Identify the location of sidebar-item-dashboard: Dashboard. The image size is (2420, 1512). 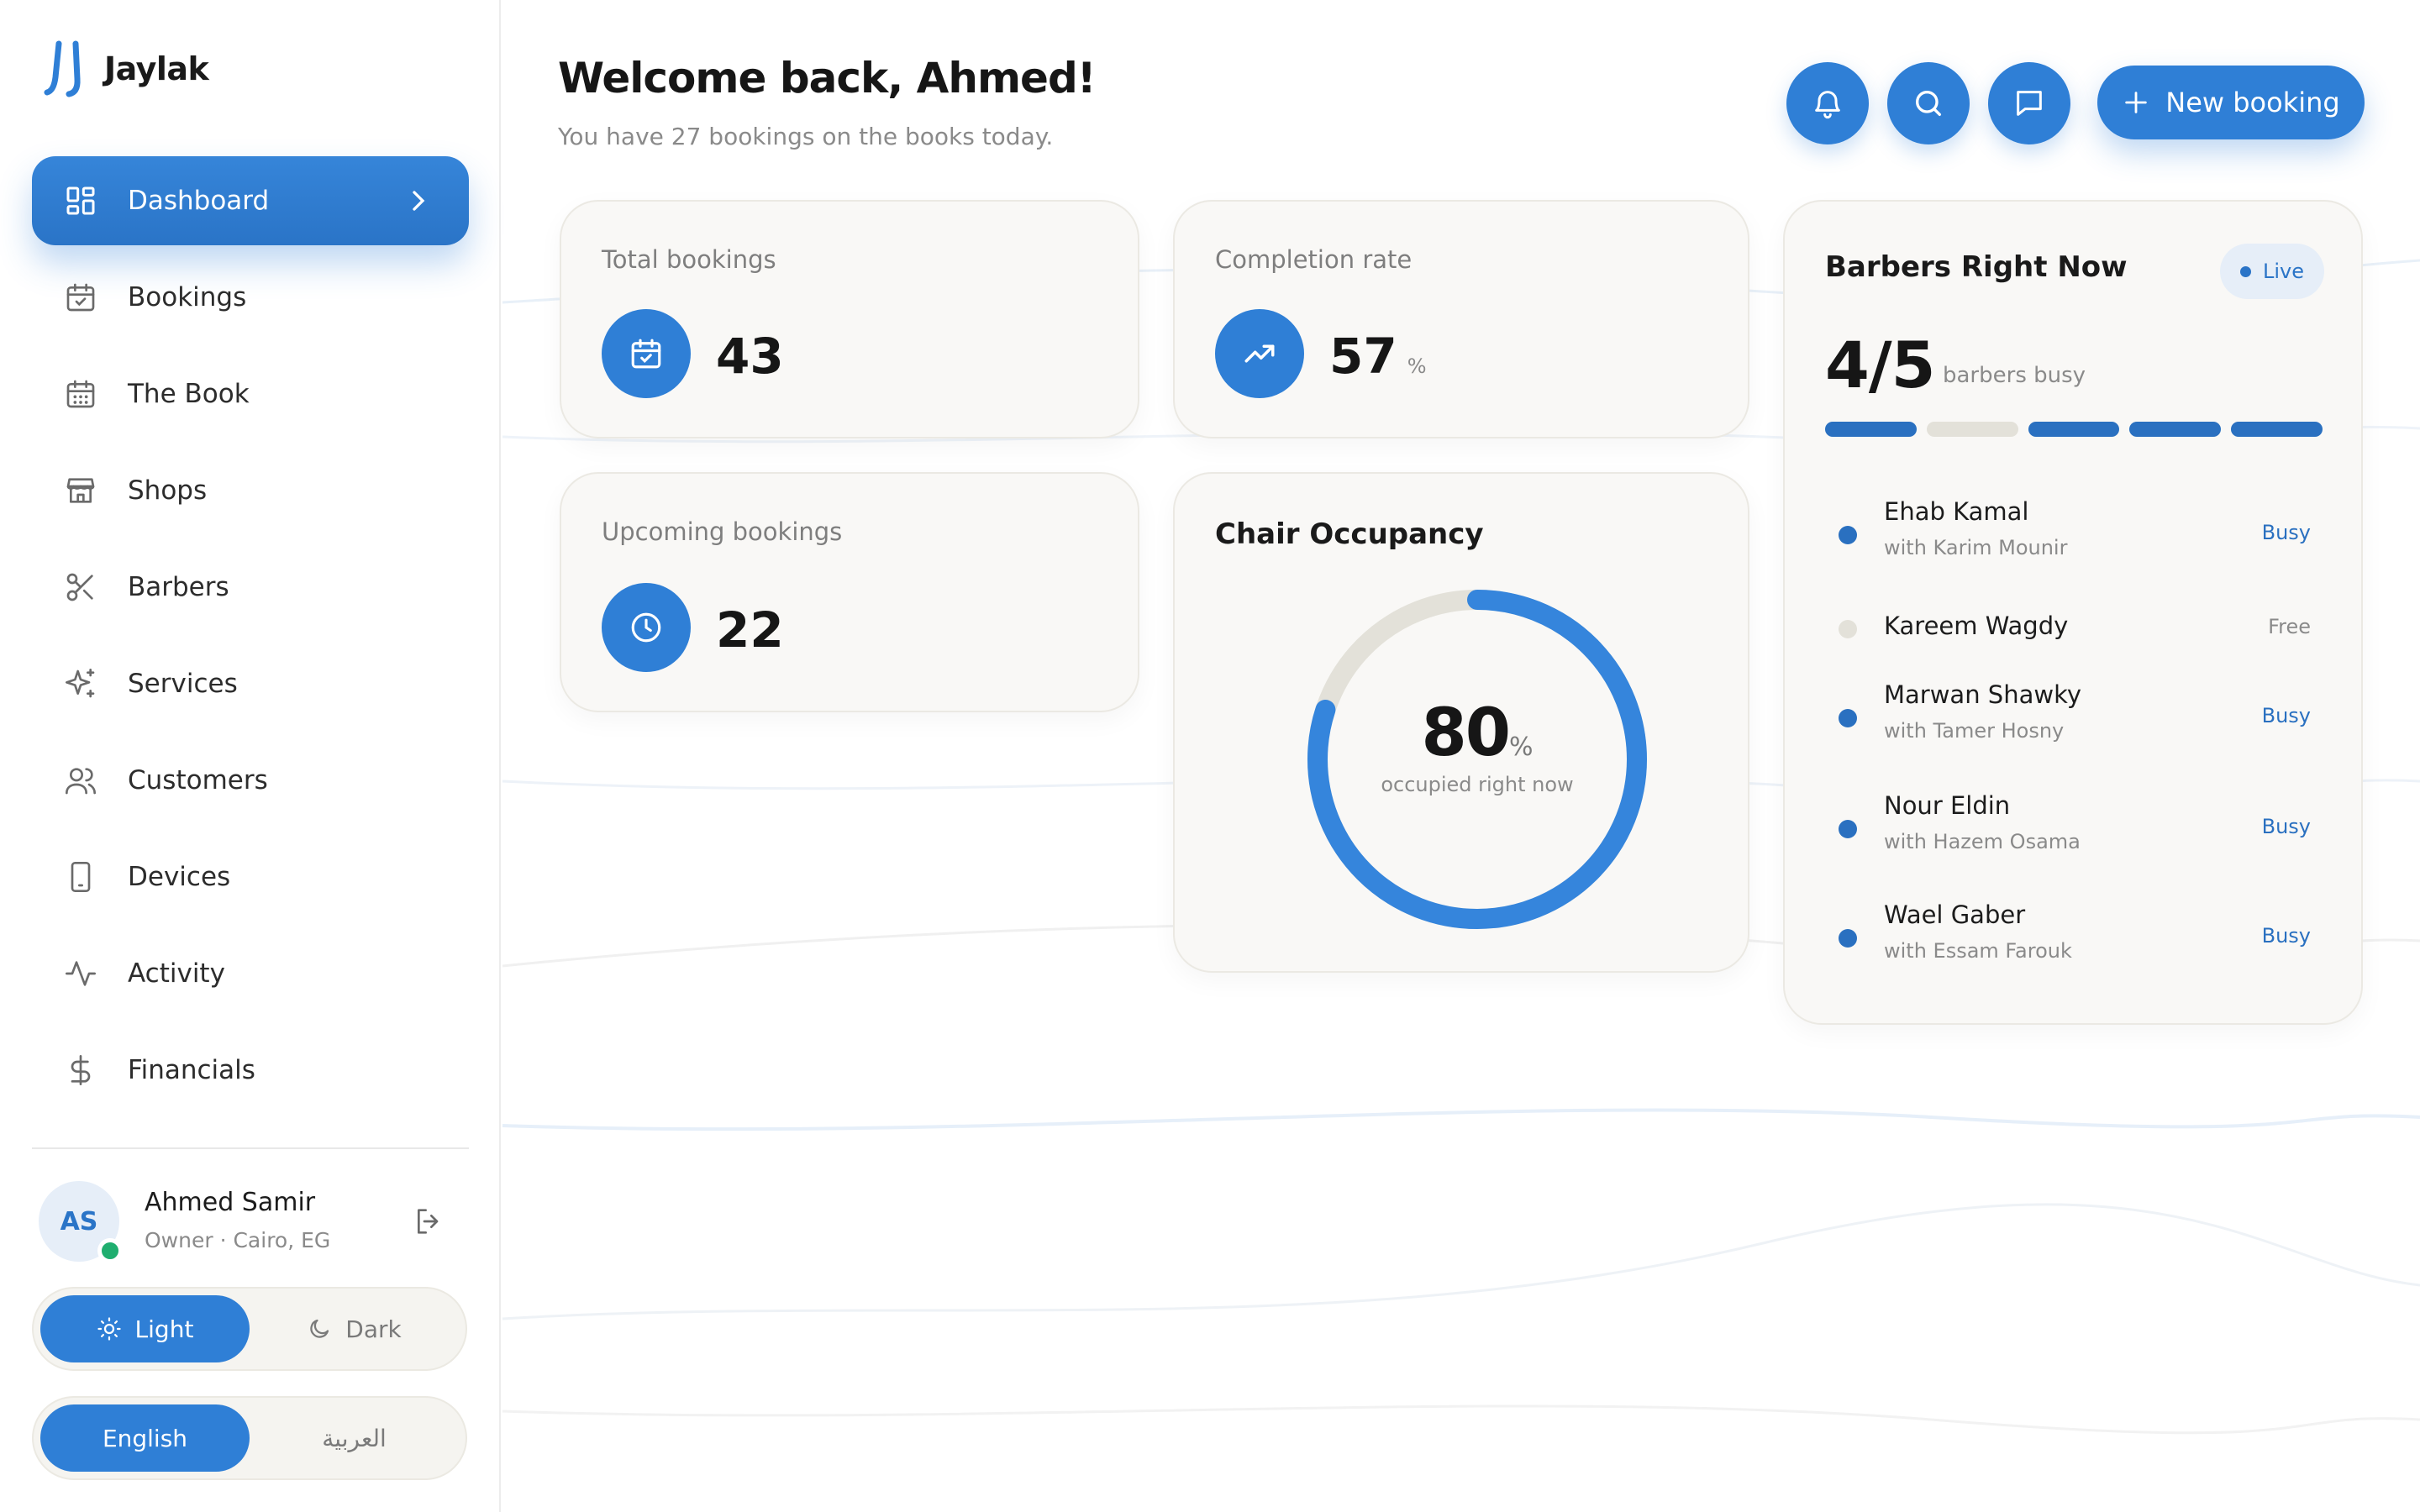
(250, 200).